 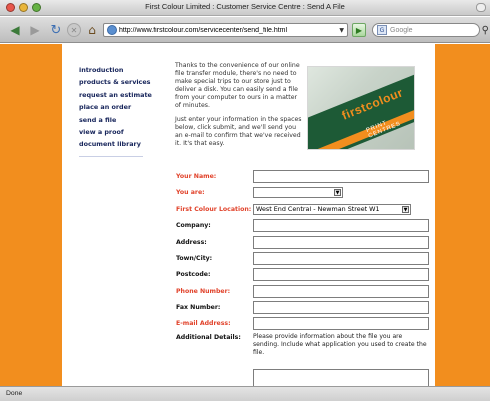 I want to click on row-your-name: Your Name:, so click(x=305, y=177).